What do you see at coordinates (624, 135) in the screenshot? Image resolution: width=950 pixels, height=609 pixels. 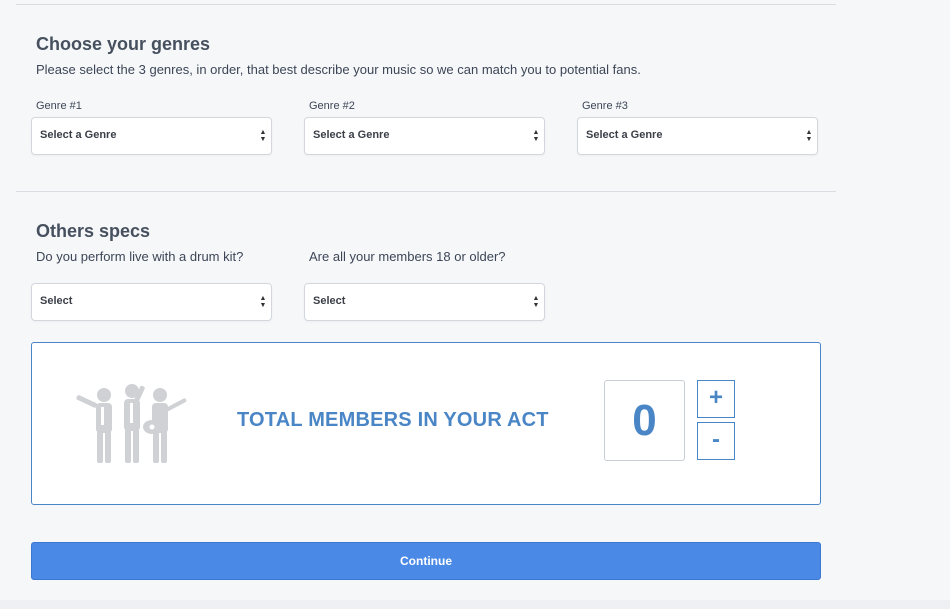 I see `genre-3-select-value: Select a Genre` at bounding box center [624, 135].